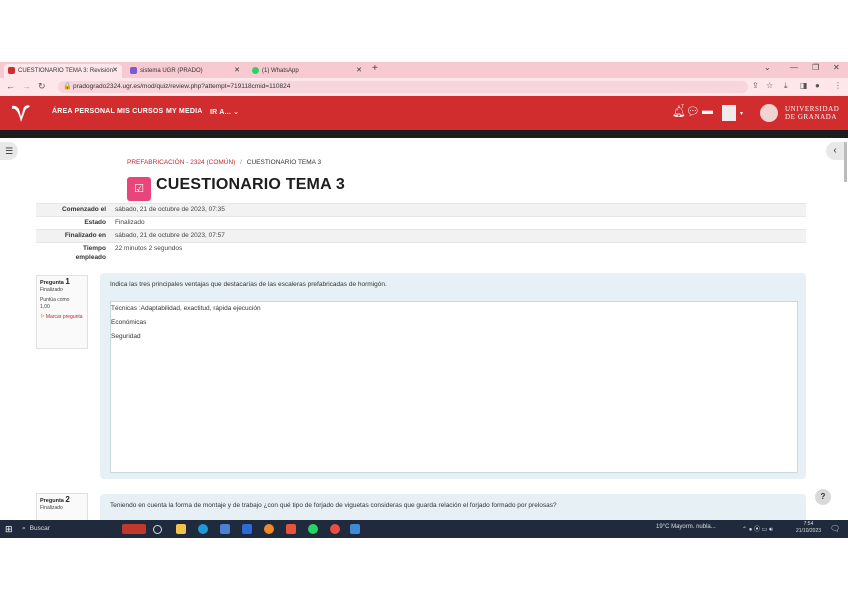 This screenshot has width=848, height=599. I want to click on file-explorer-icon, so click(181, 529).